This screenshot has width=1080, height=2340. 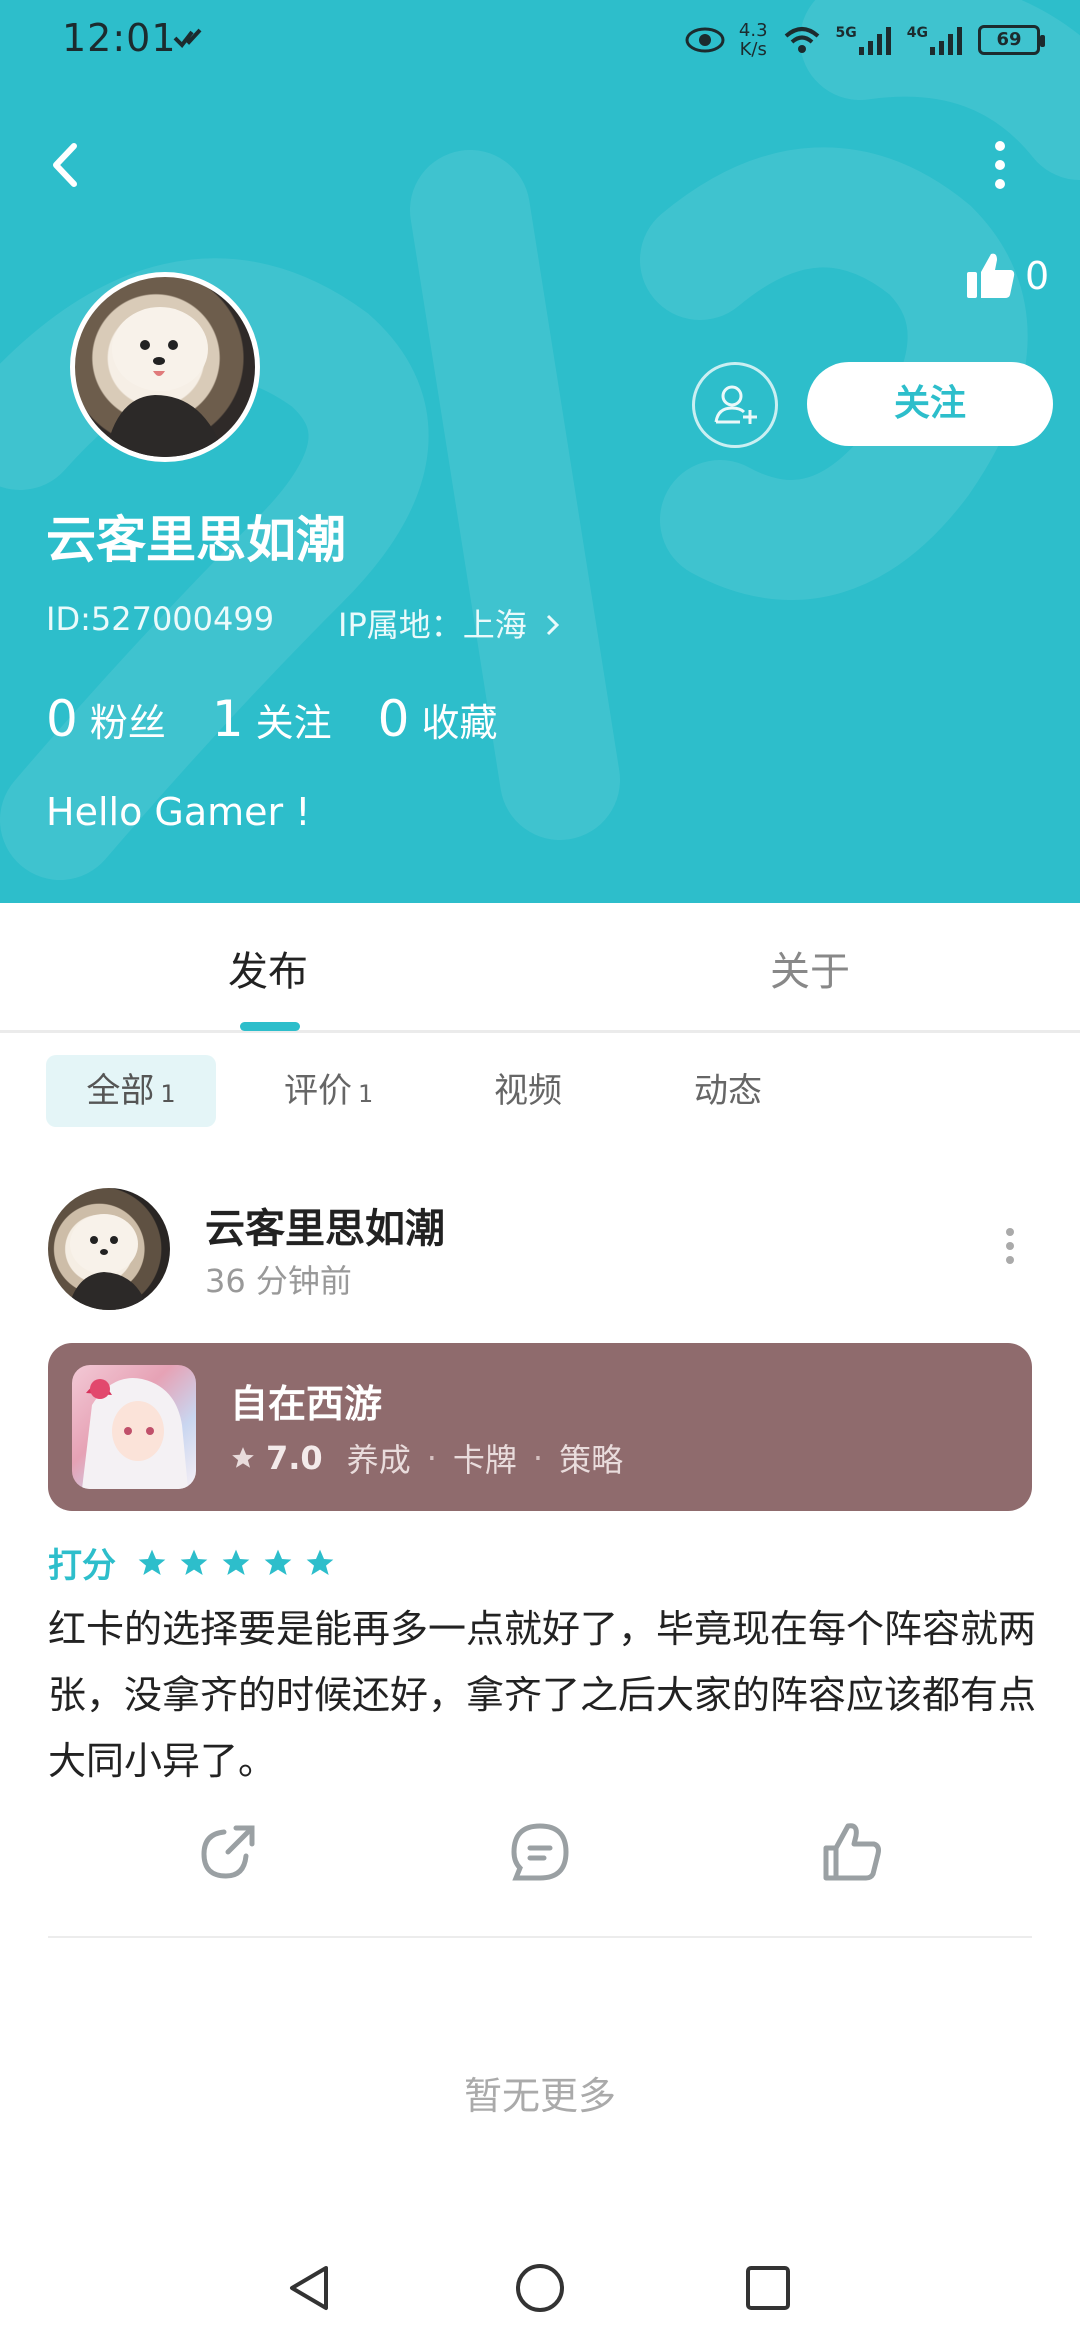 What do you see at coordinates (540, 968) in the screenshot?
I see `profile-tabs: 发布 关于` at bounding box center [540, 968].